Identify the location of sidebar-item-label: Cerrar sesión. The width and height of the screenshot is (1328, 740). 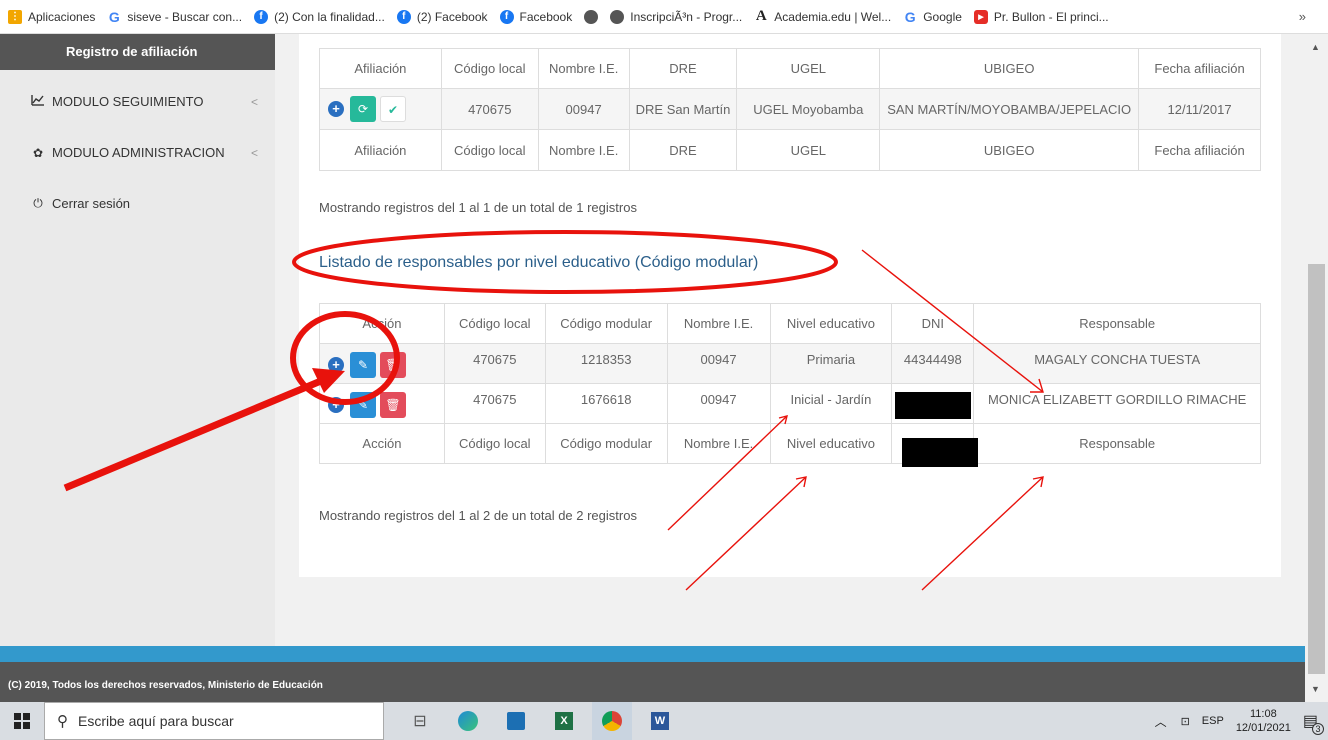
(91, 203).